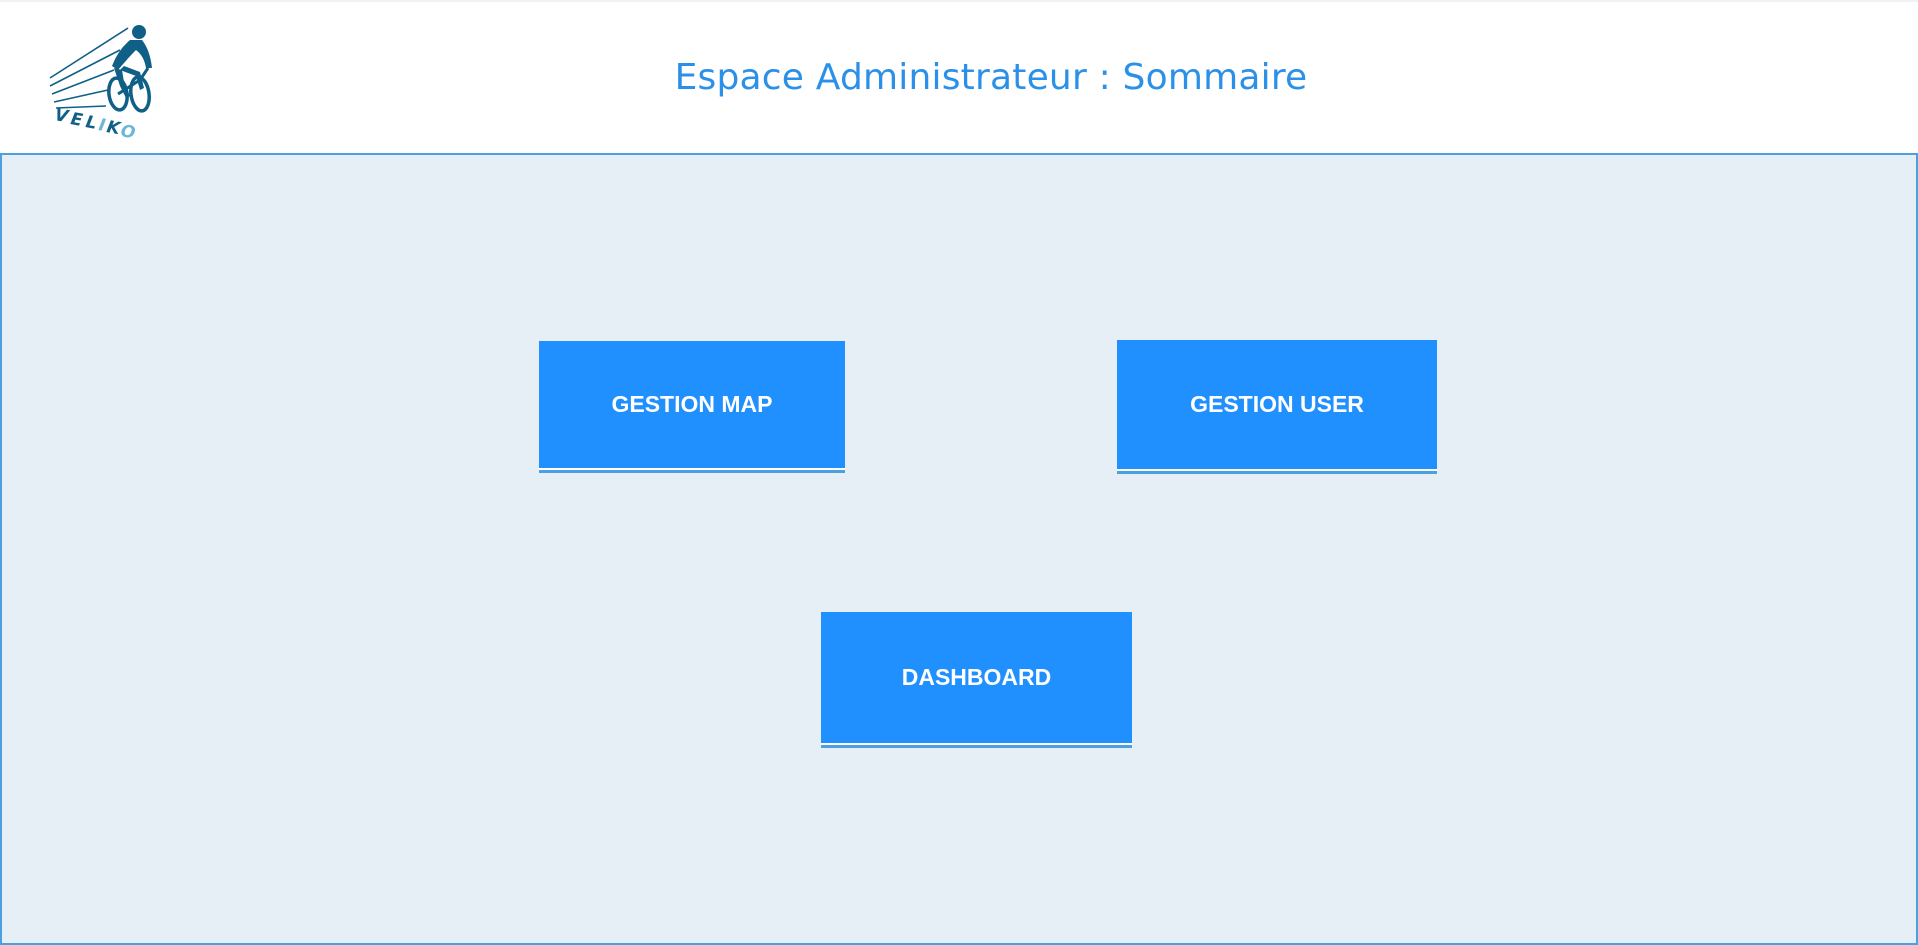 The height and width of the screenshot is (945, 1918). What do you see at coordinates (62, 116) in the screenshot?
I see `svg-text: V` at bounding box center [62, 116].